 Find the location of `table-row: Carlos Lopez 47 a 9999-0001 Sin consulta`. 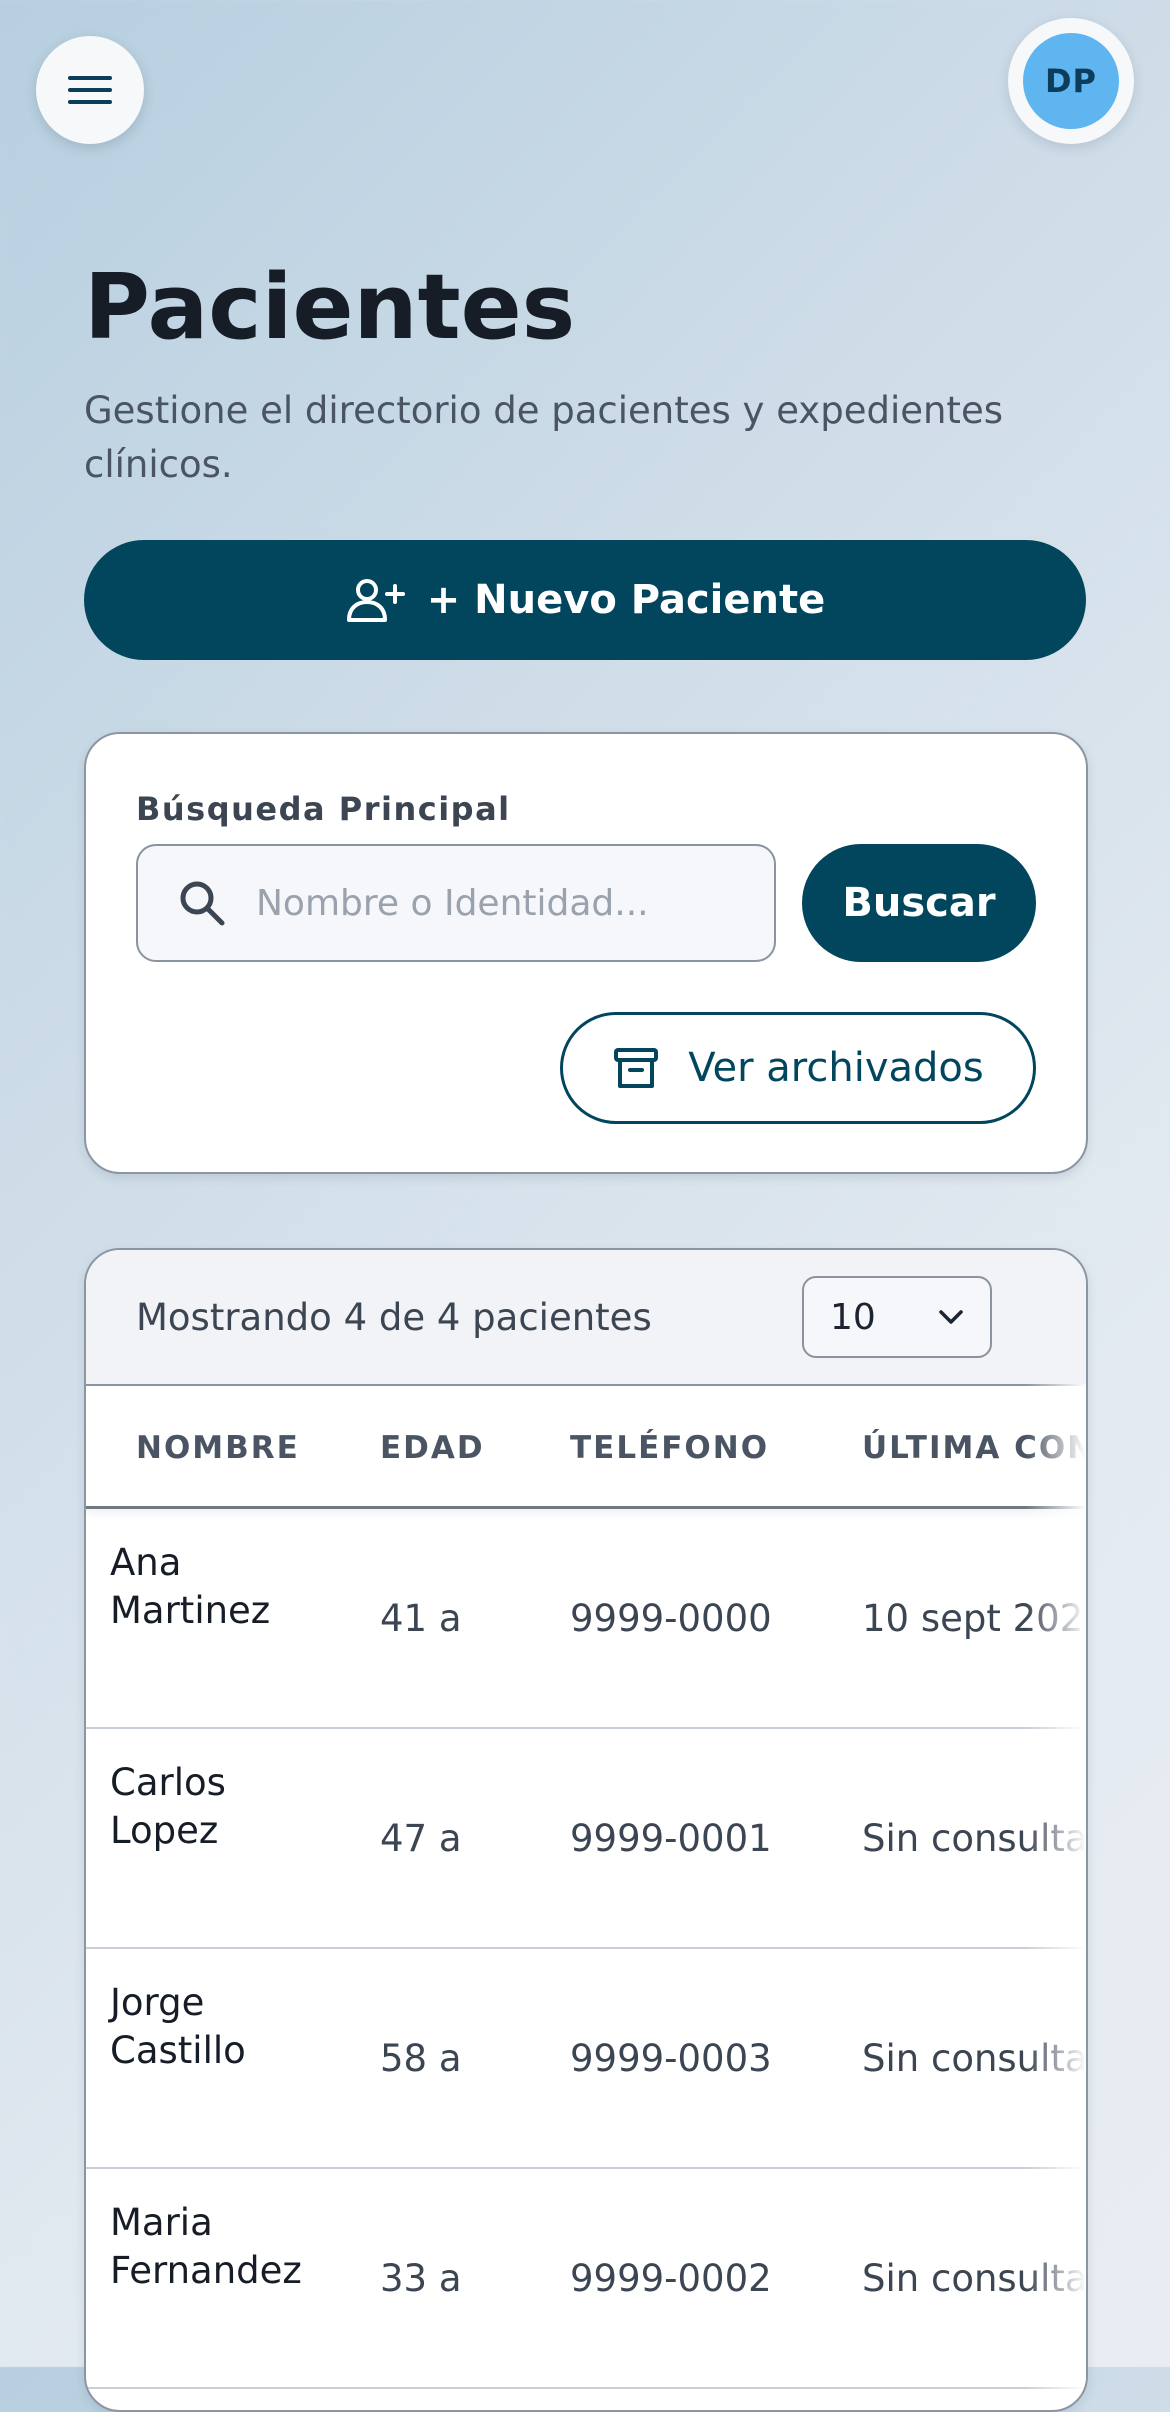

table-row: Carlos Lopez 47 a 9999-0001 Sin consulta is located at coordinates (586, 1839).